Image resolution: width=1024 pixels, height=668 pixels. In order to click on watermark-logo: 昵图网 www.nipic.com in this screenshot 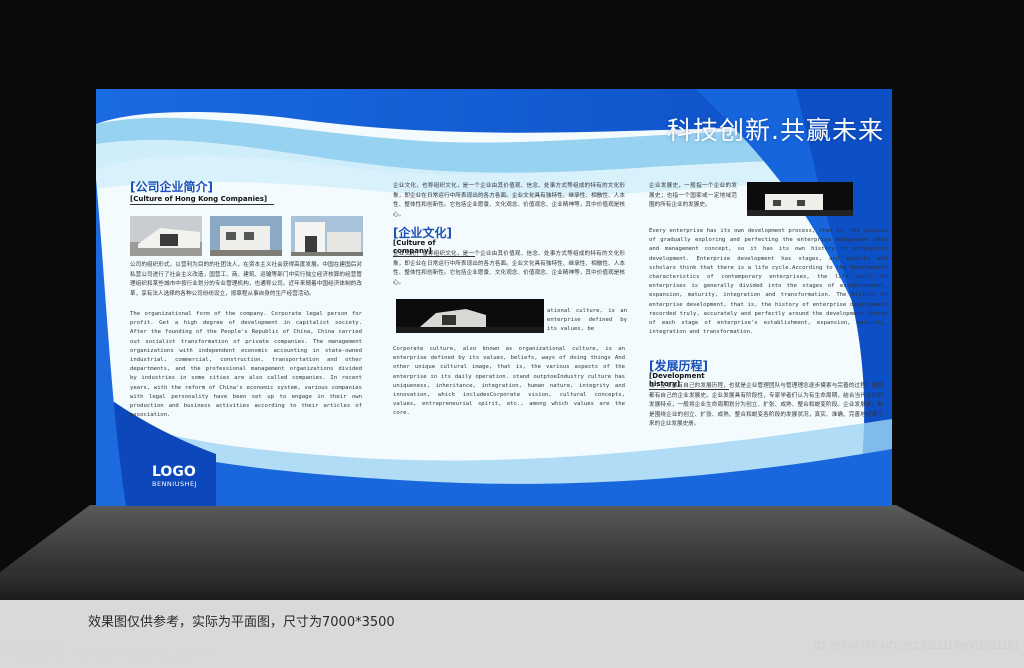, I will do `click(110, 649)`.